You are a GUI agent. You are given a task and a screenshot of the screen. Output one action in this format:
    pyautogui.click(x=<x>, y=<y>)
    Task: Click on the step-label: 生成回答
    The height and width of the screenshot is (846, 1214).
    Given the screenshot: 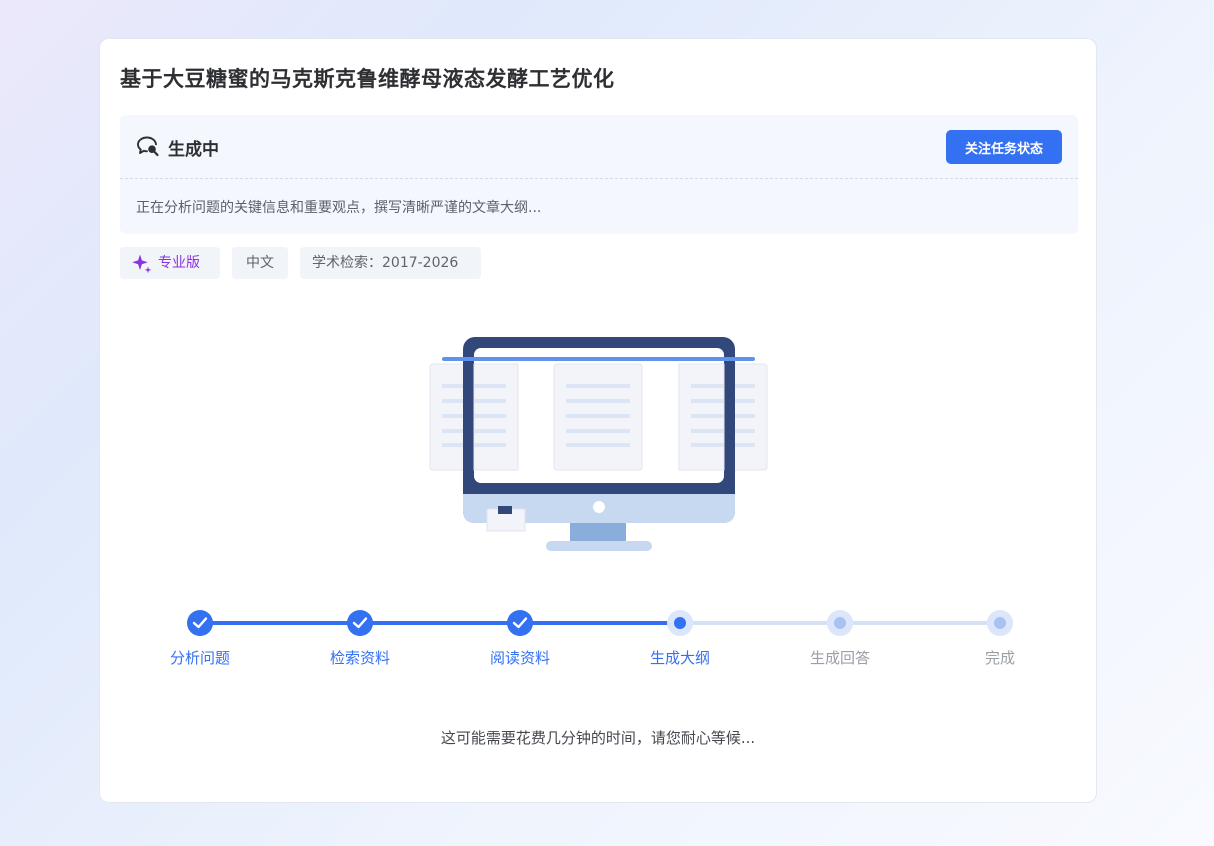 What is the action you would take?
    pyautogui.click(x=839, y=658)
    